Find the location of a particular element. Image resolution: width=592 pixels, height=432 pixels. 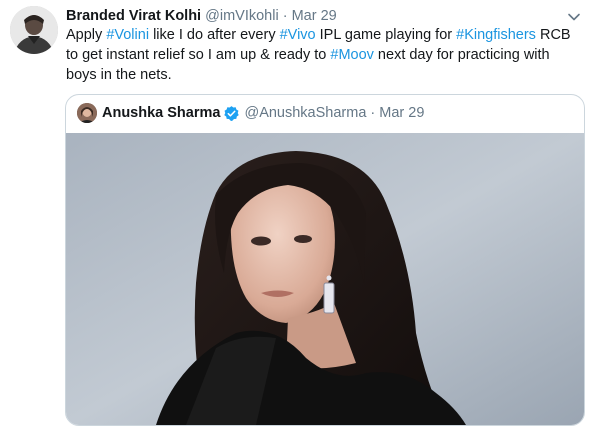

text-segment: like I do after every is located at coordinates (214, 35).